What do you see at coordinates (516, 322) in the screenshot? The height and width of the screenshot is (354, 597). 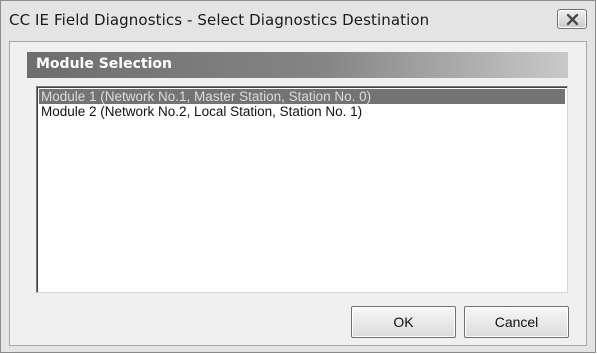 I see `cancel-button: Cancel` at bounding box center [516, 322].